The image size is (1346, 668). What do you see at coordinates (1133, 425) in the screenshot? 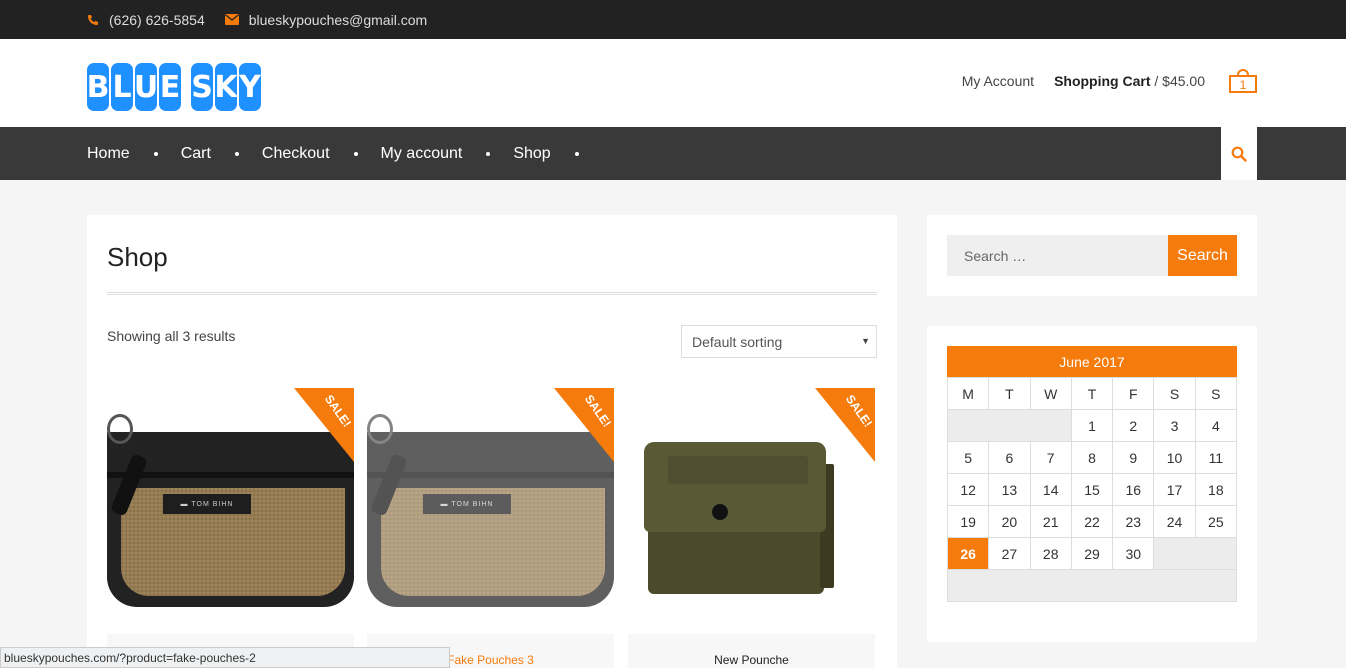
I see `calendar-day: 2` at bounding box center [1133, 425].